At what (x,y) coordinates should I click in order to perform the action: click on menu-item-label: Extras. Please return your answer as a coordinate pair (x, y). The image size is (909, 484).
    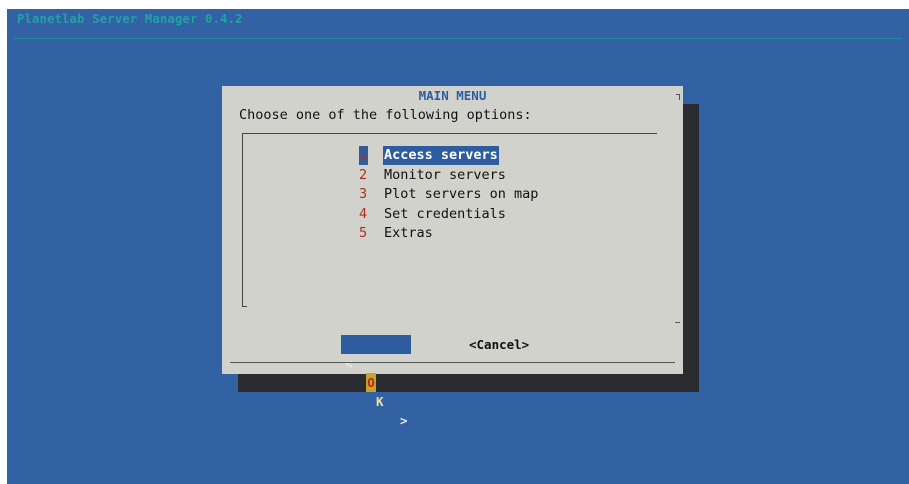
    Looking at the image, I should click on (408, 233).